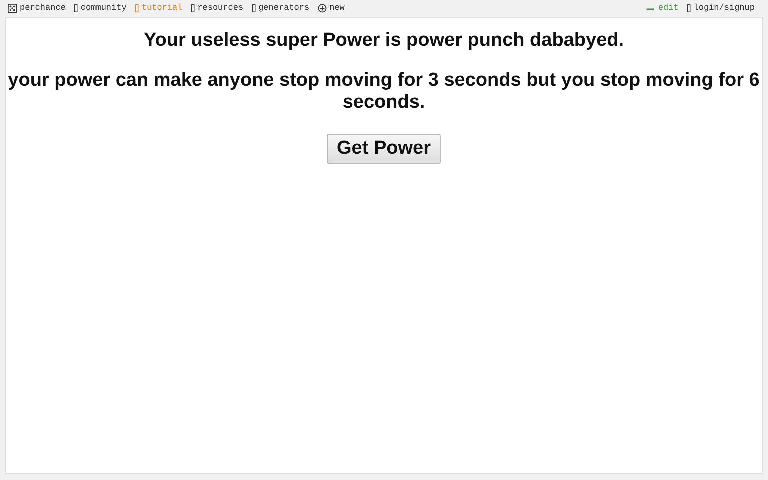 The height and width of the screenshot is (480, 768). Describe the element at coordinates (284, 8) in the screenshot. I see `nav-link: generators` at that location.